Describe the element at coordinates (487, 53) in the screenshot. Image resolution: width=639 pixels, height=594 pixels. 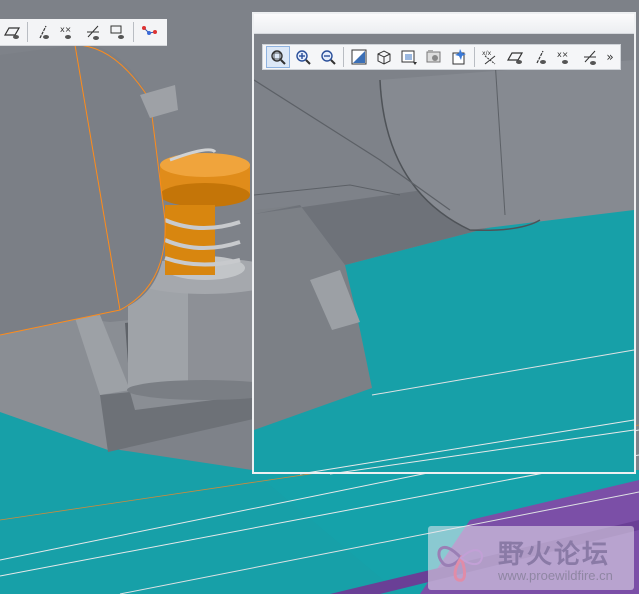
I see `svg-text: x/x` at that location.